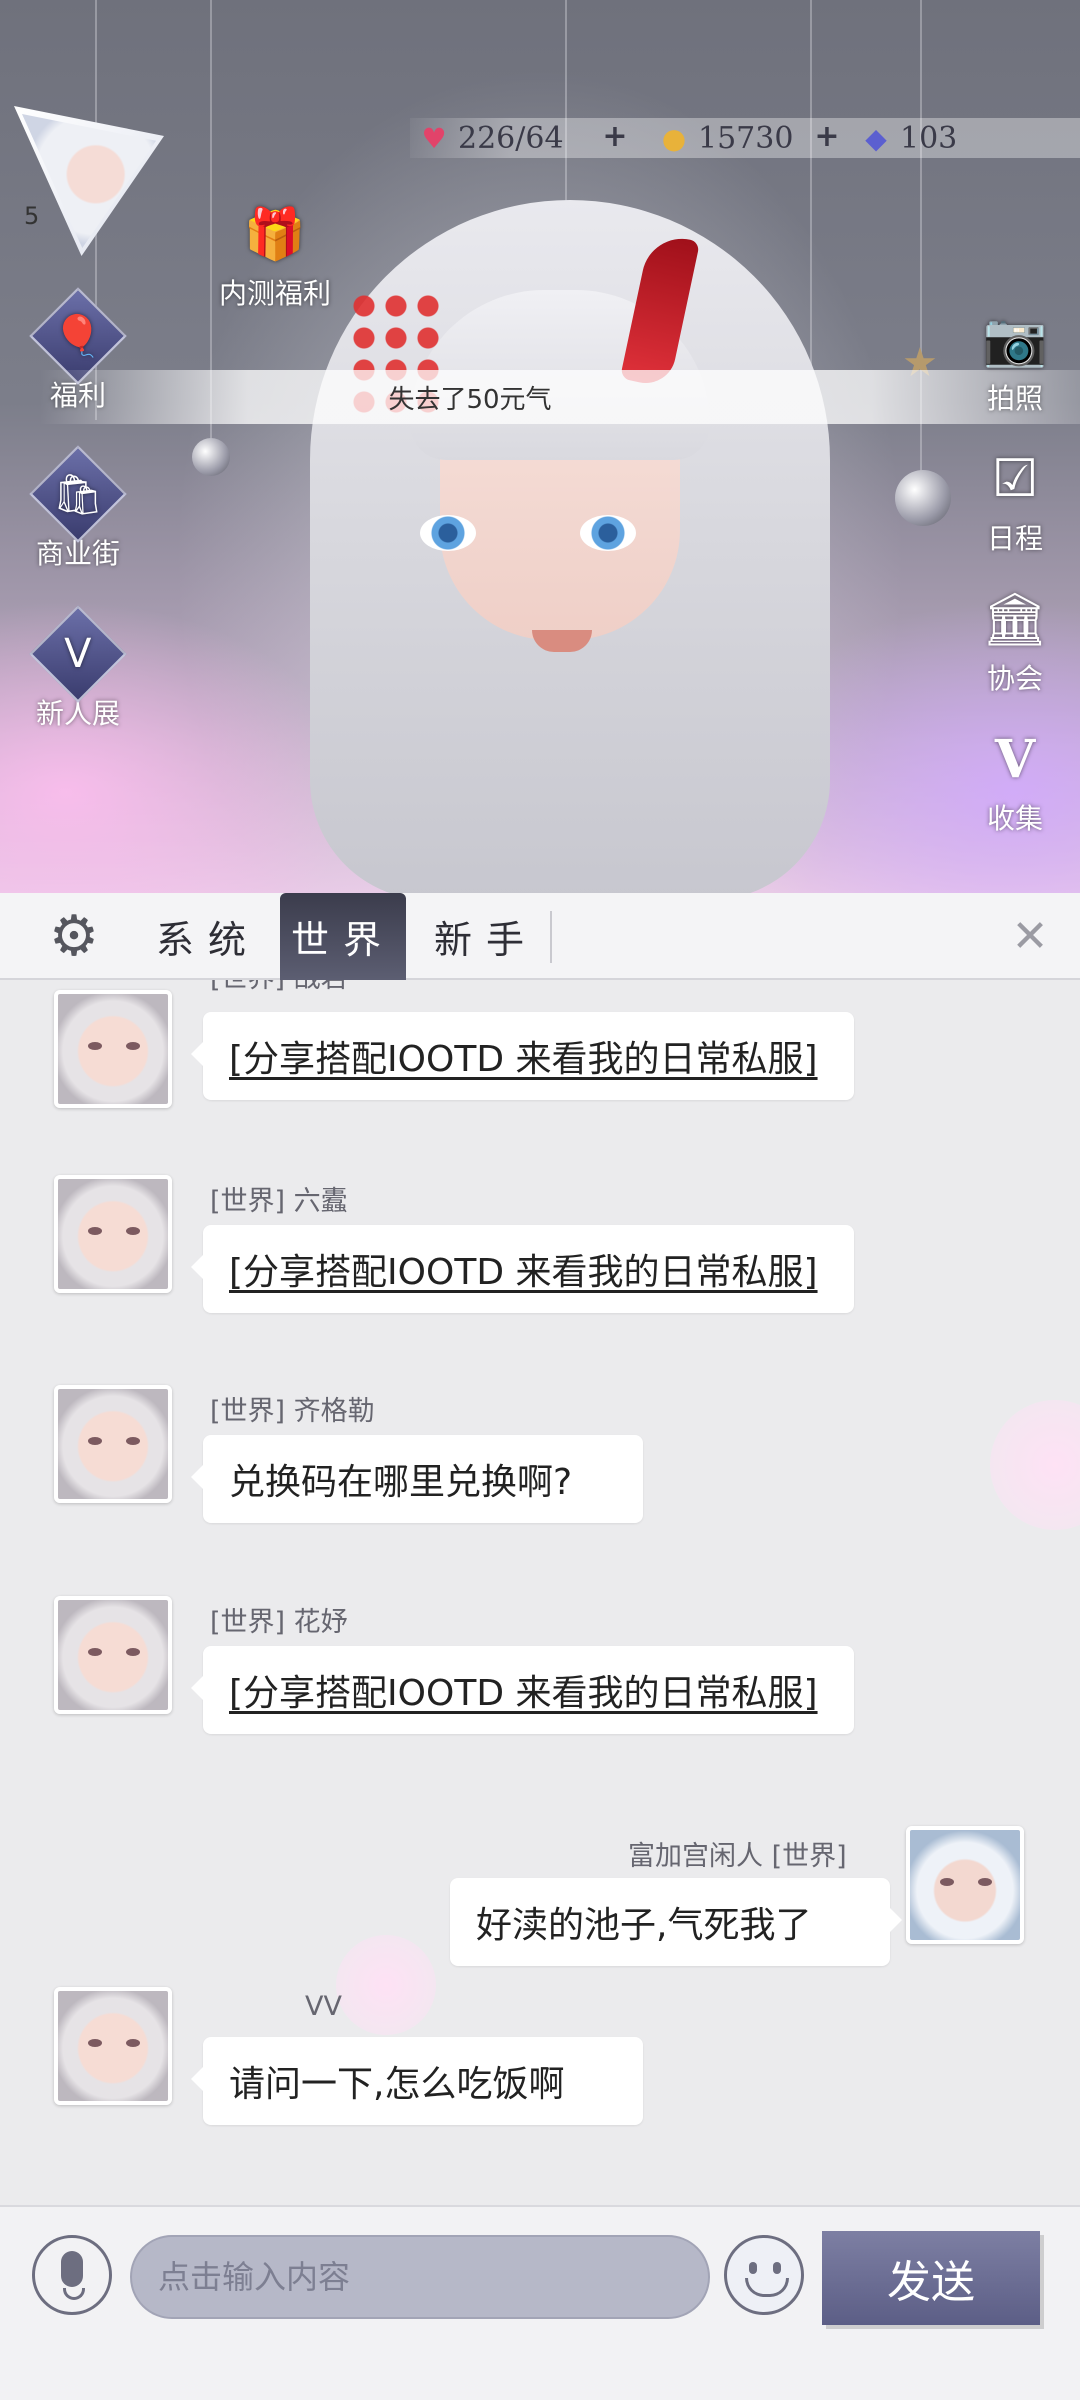 Image resolution: width=1080 pixels, height=2400 pixels. Describe the element at coordinates (676, 1922) in the screenshot. I see `message-bubble: 好渎的池子,气死我了` at that location.